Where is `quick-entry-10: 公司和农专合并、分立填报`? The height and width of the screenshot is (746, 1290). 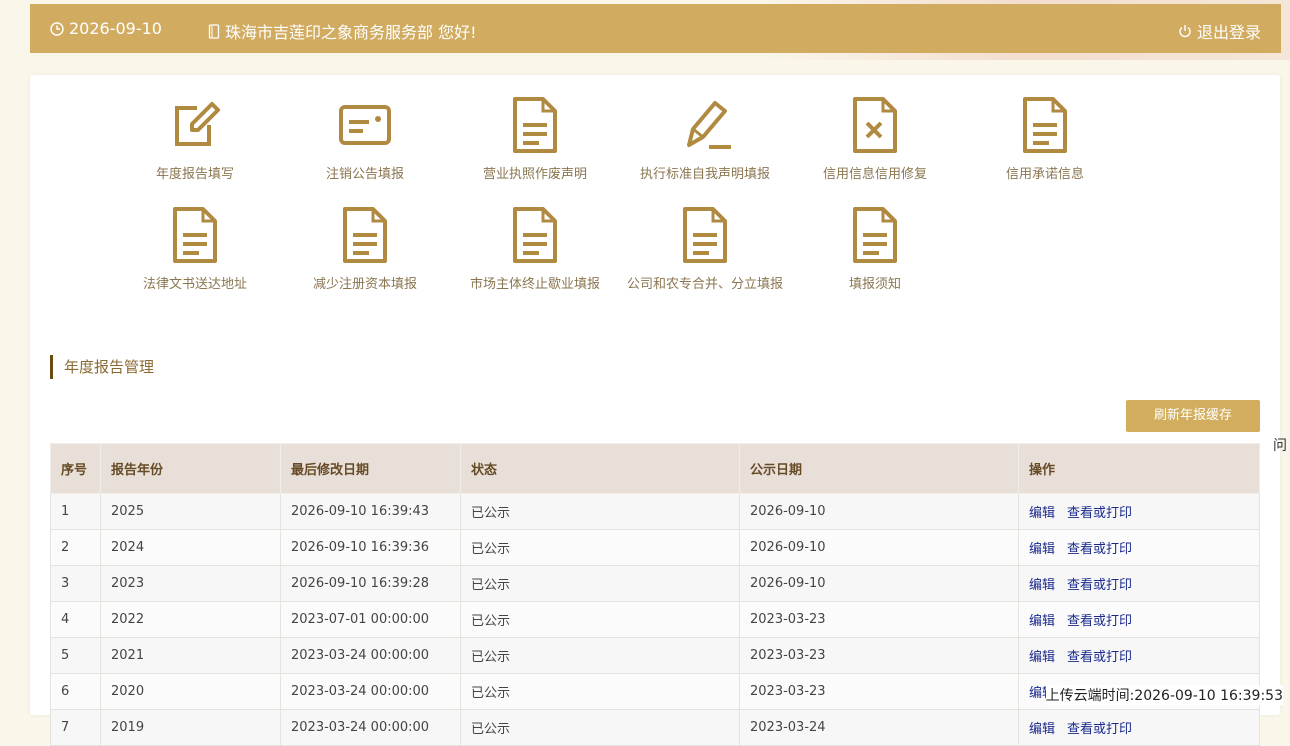 quick-entry-10: 公司和农专合并、分立填报 is located at coordinates (705, 248).